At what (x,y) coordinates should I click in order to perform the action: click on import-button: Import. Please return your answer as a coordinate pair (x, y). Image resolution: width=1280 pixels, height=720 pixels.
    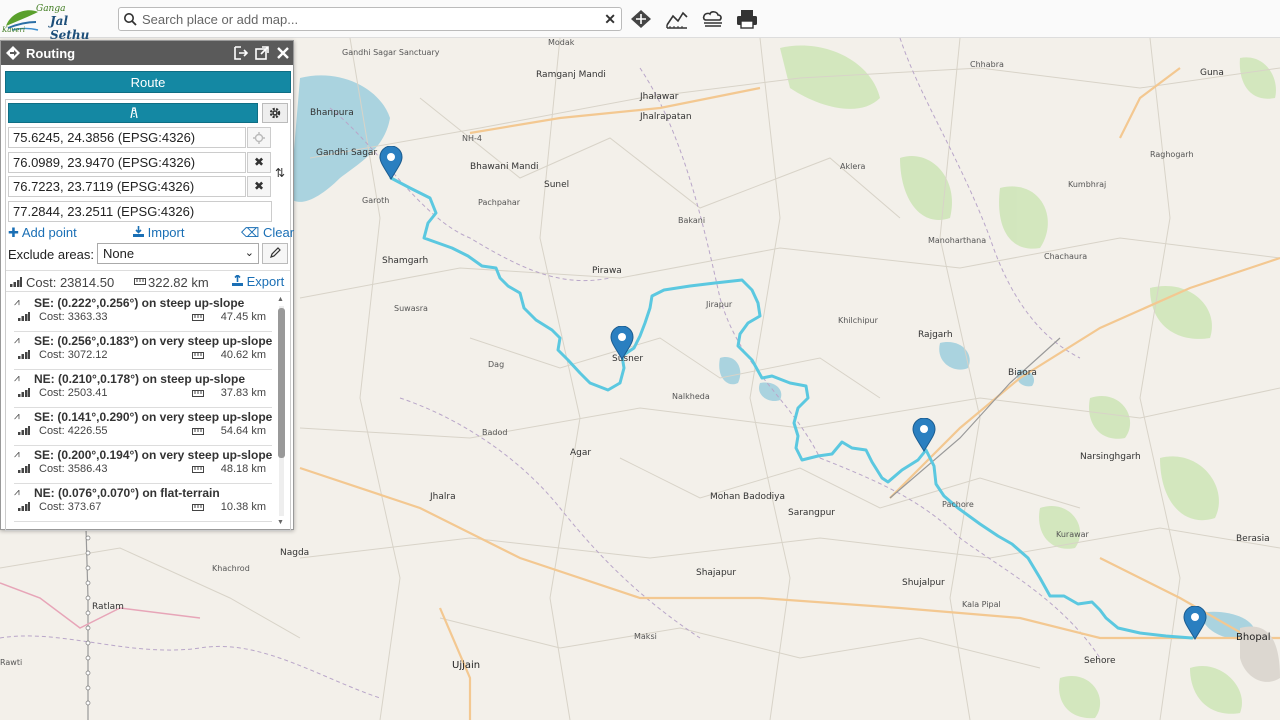
    Looking at the image, I should click on (158, 232).